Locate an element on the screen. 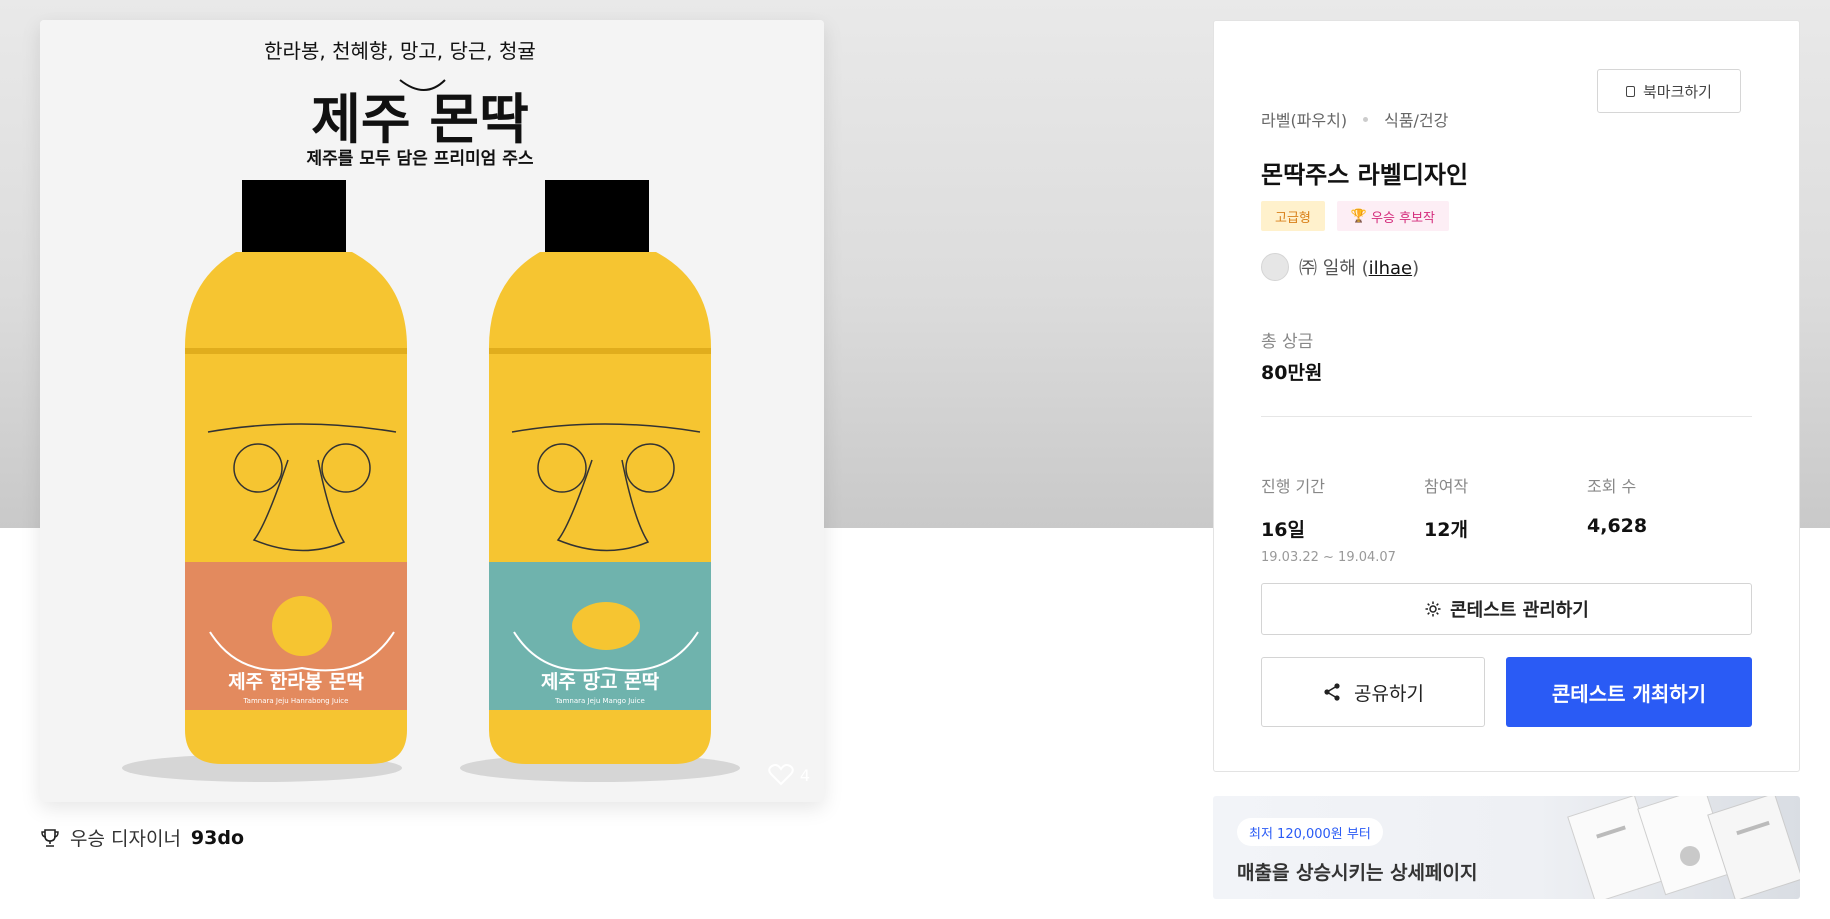  total-prize-value: 80만원 is located at coordinates (1292, 373).